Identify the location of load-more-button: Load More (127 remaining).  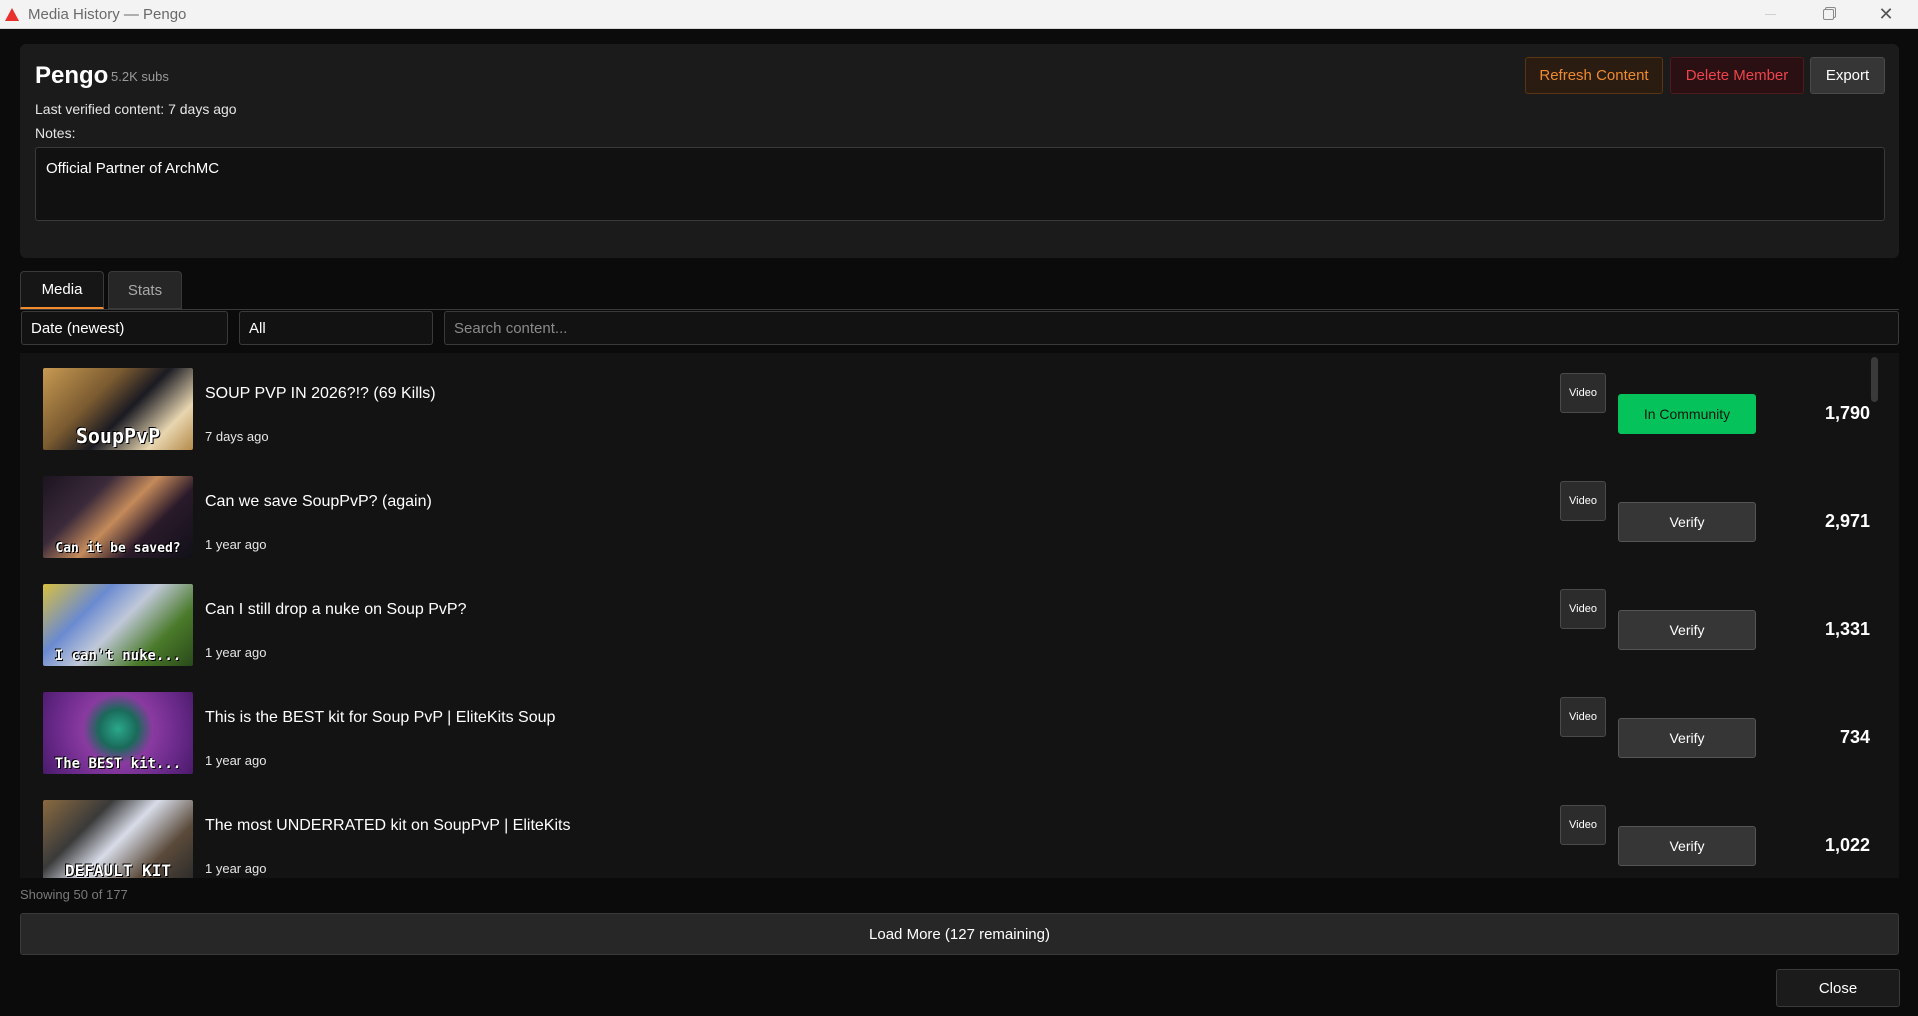
(959, 934).